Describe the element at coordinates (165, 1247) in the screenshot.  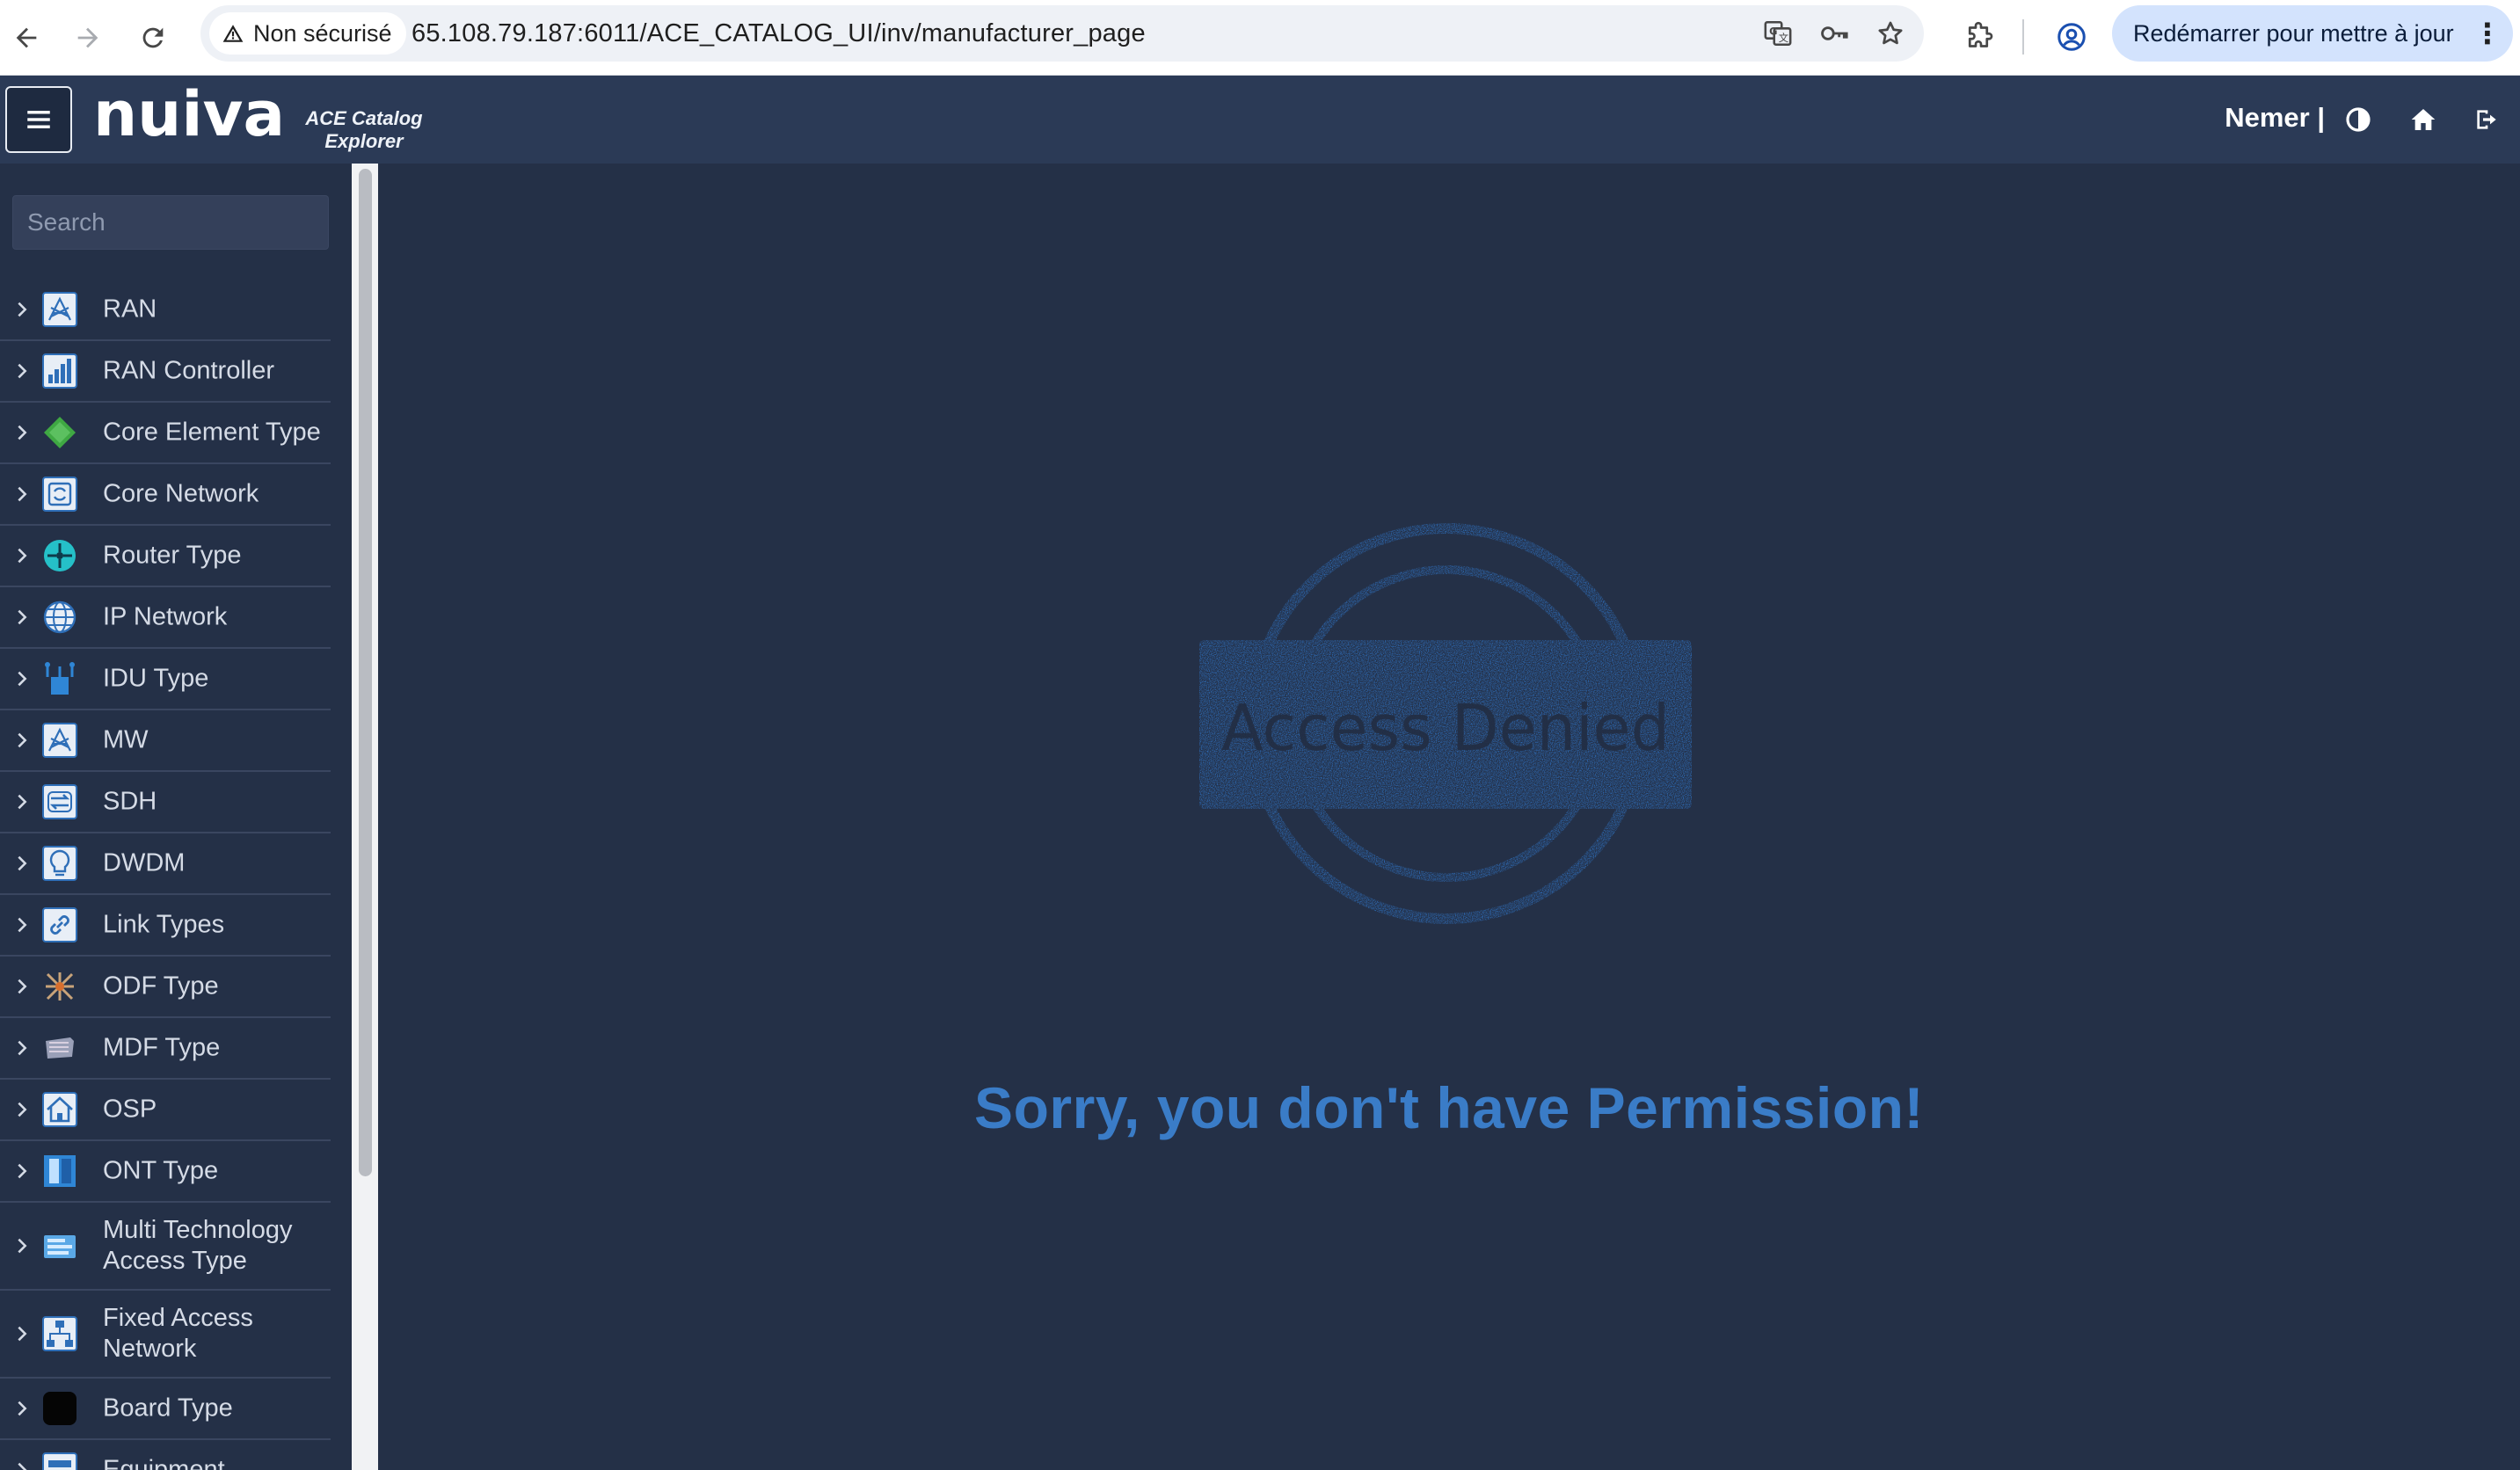
I see `sidebar-item-multi-technology-access-type: Multi Technology Access Type` at that location.